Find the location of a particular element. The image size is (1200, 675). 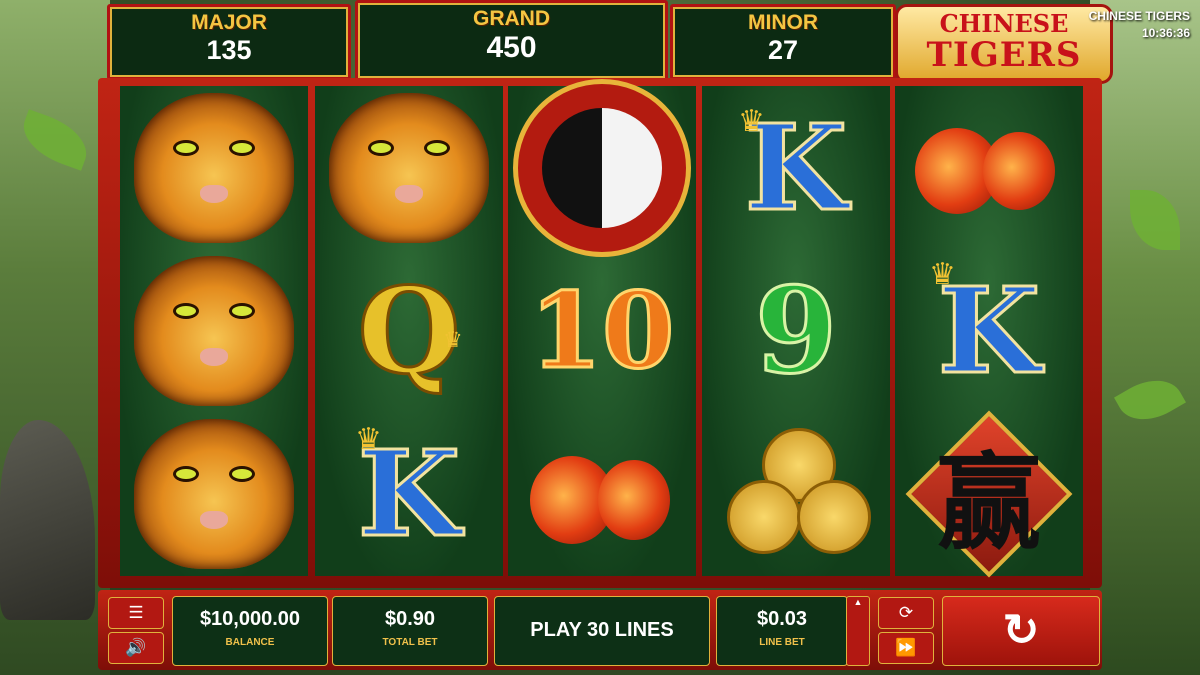

menu-button: ☰ is located at coordinates (136, 613).